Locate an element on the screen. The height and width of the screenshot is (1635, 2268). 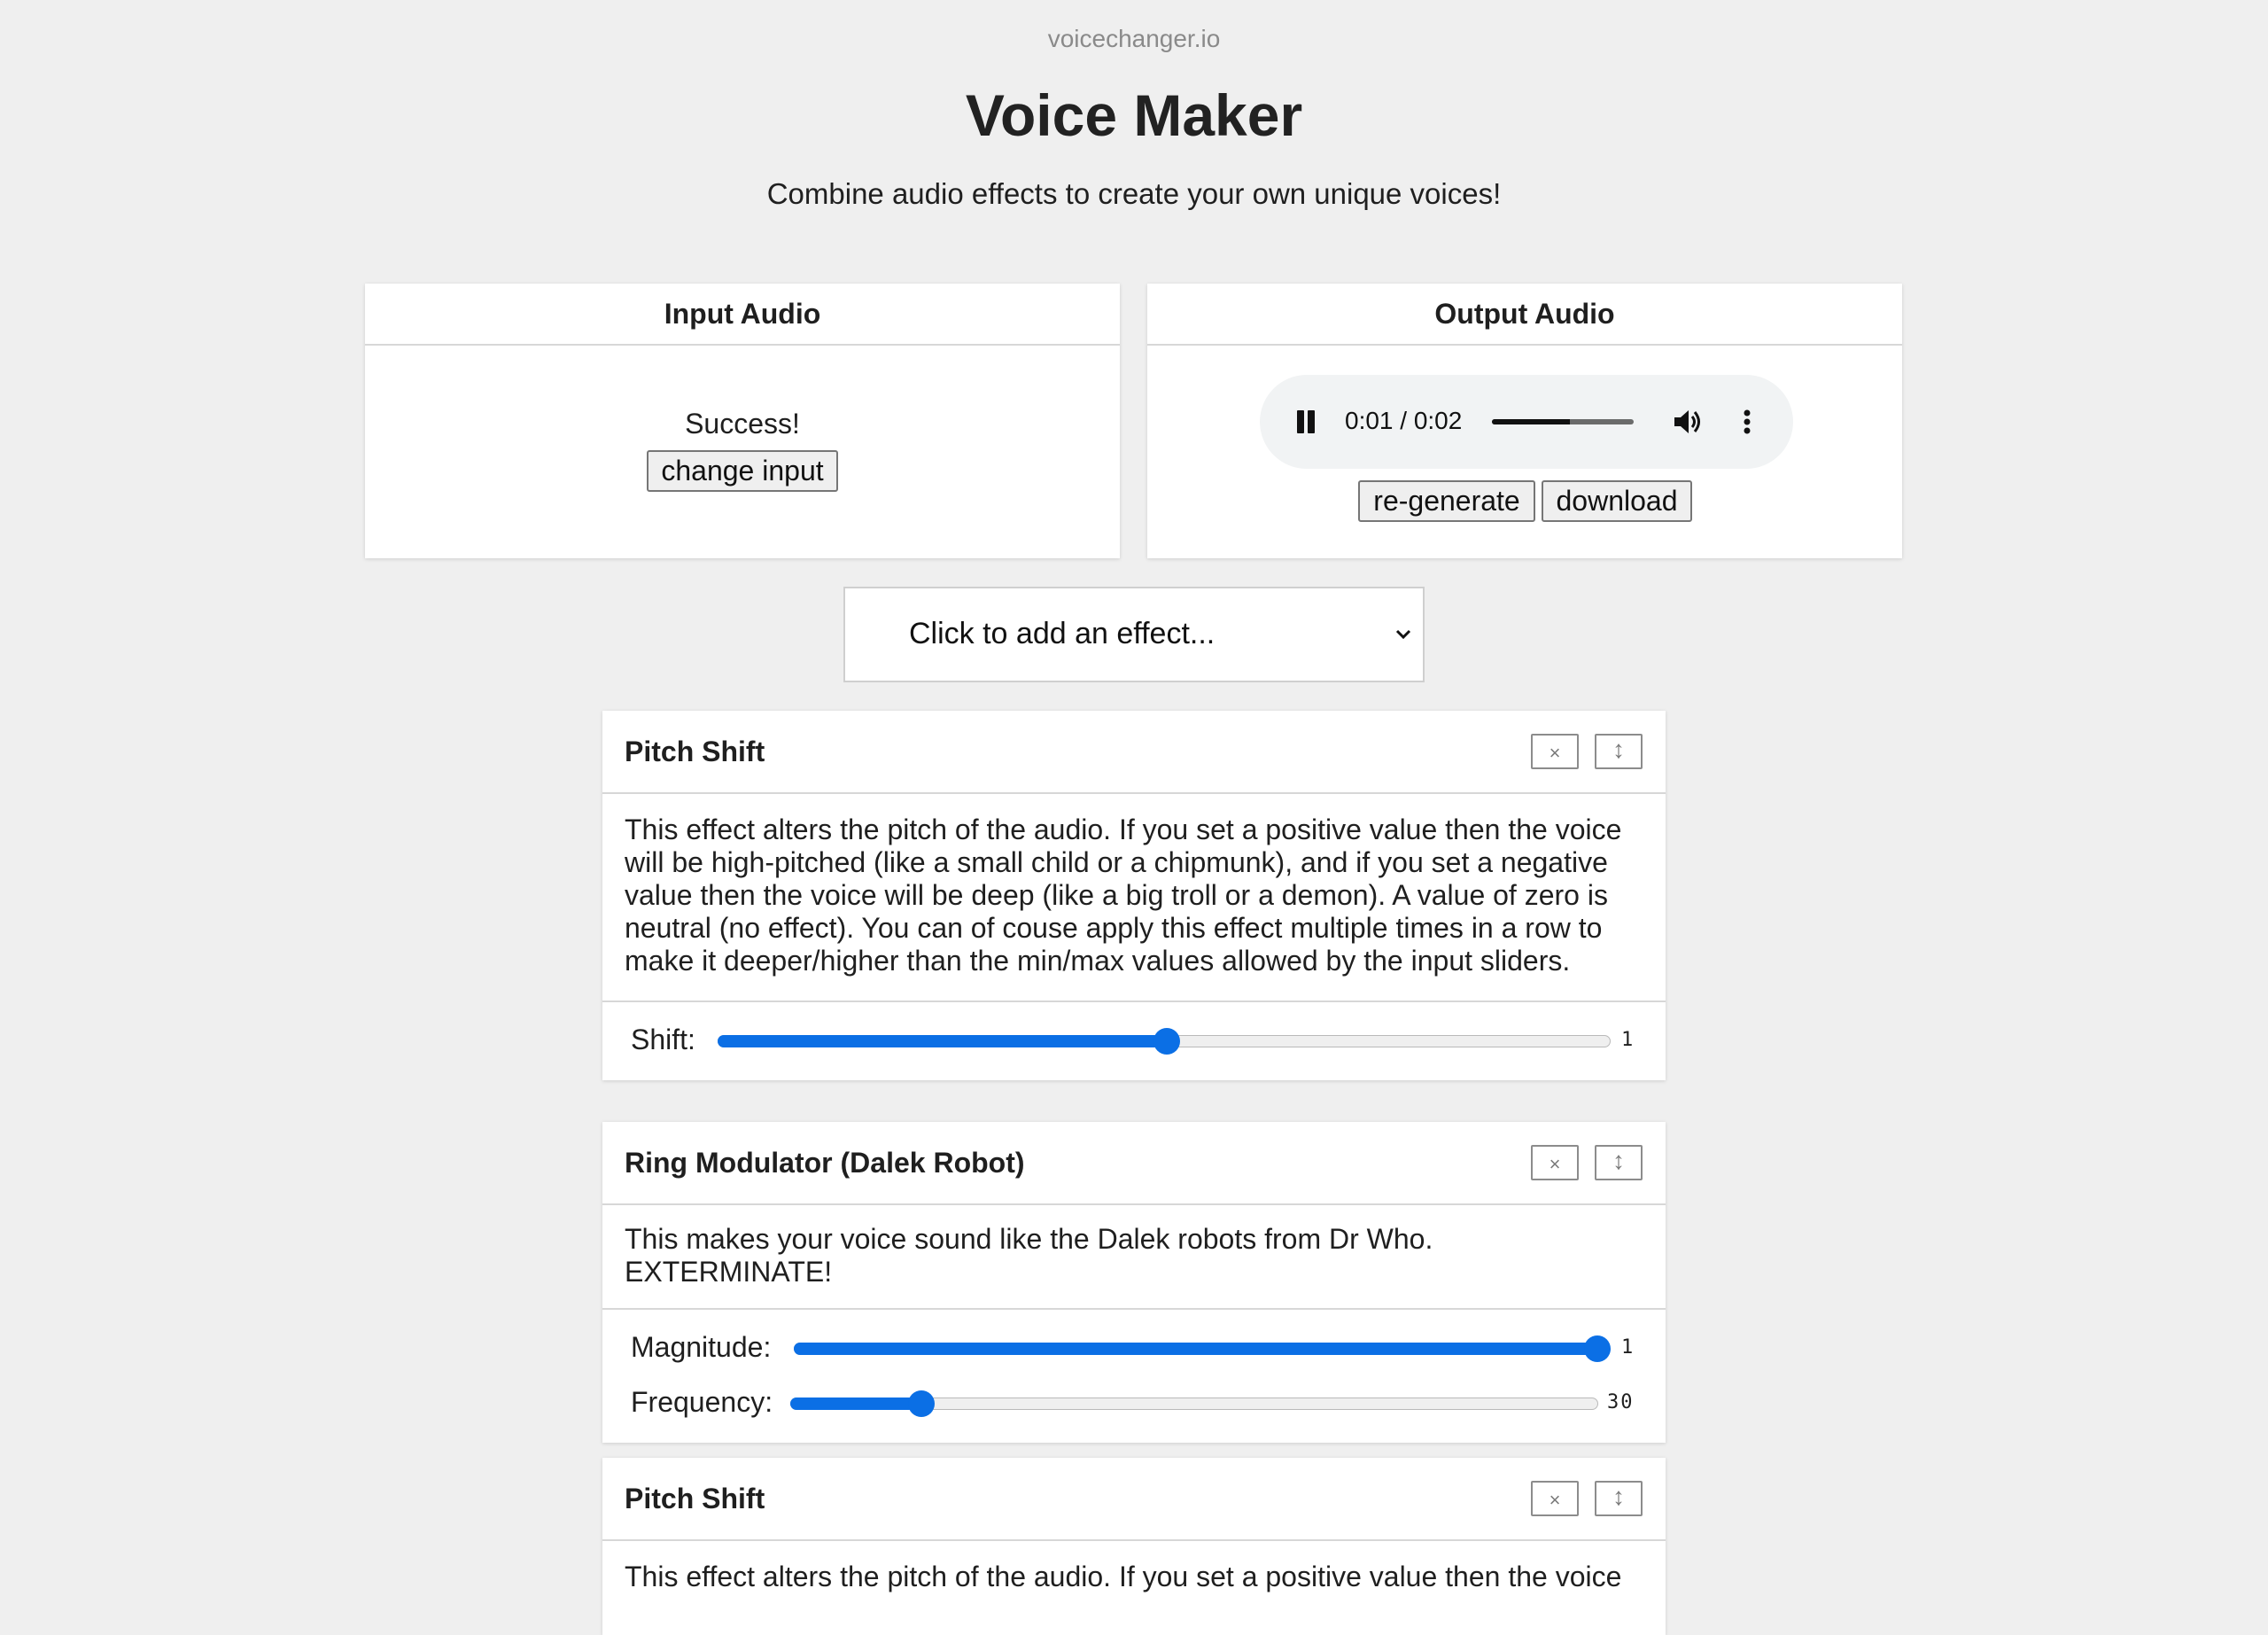
effect-controls: Shift: 1 is located at coordinates (1134, 1041).